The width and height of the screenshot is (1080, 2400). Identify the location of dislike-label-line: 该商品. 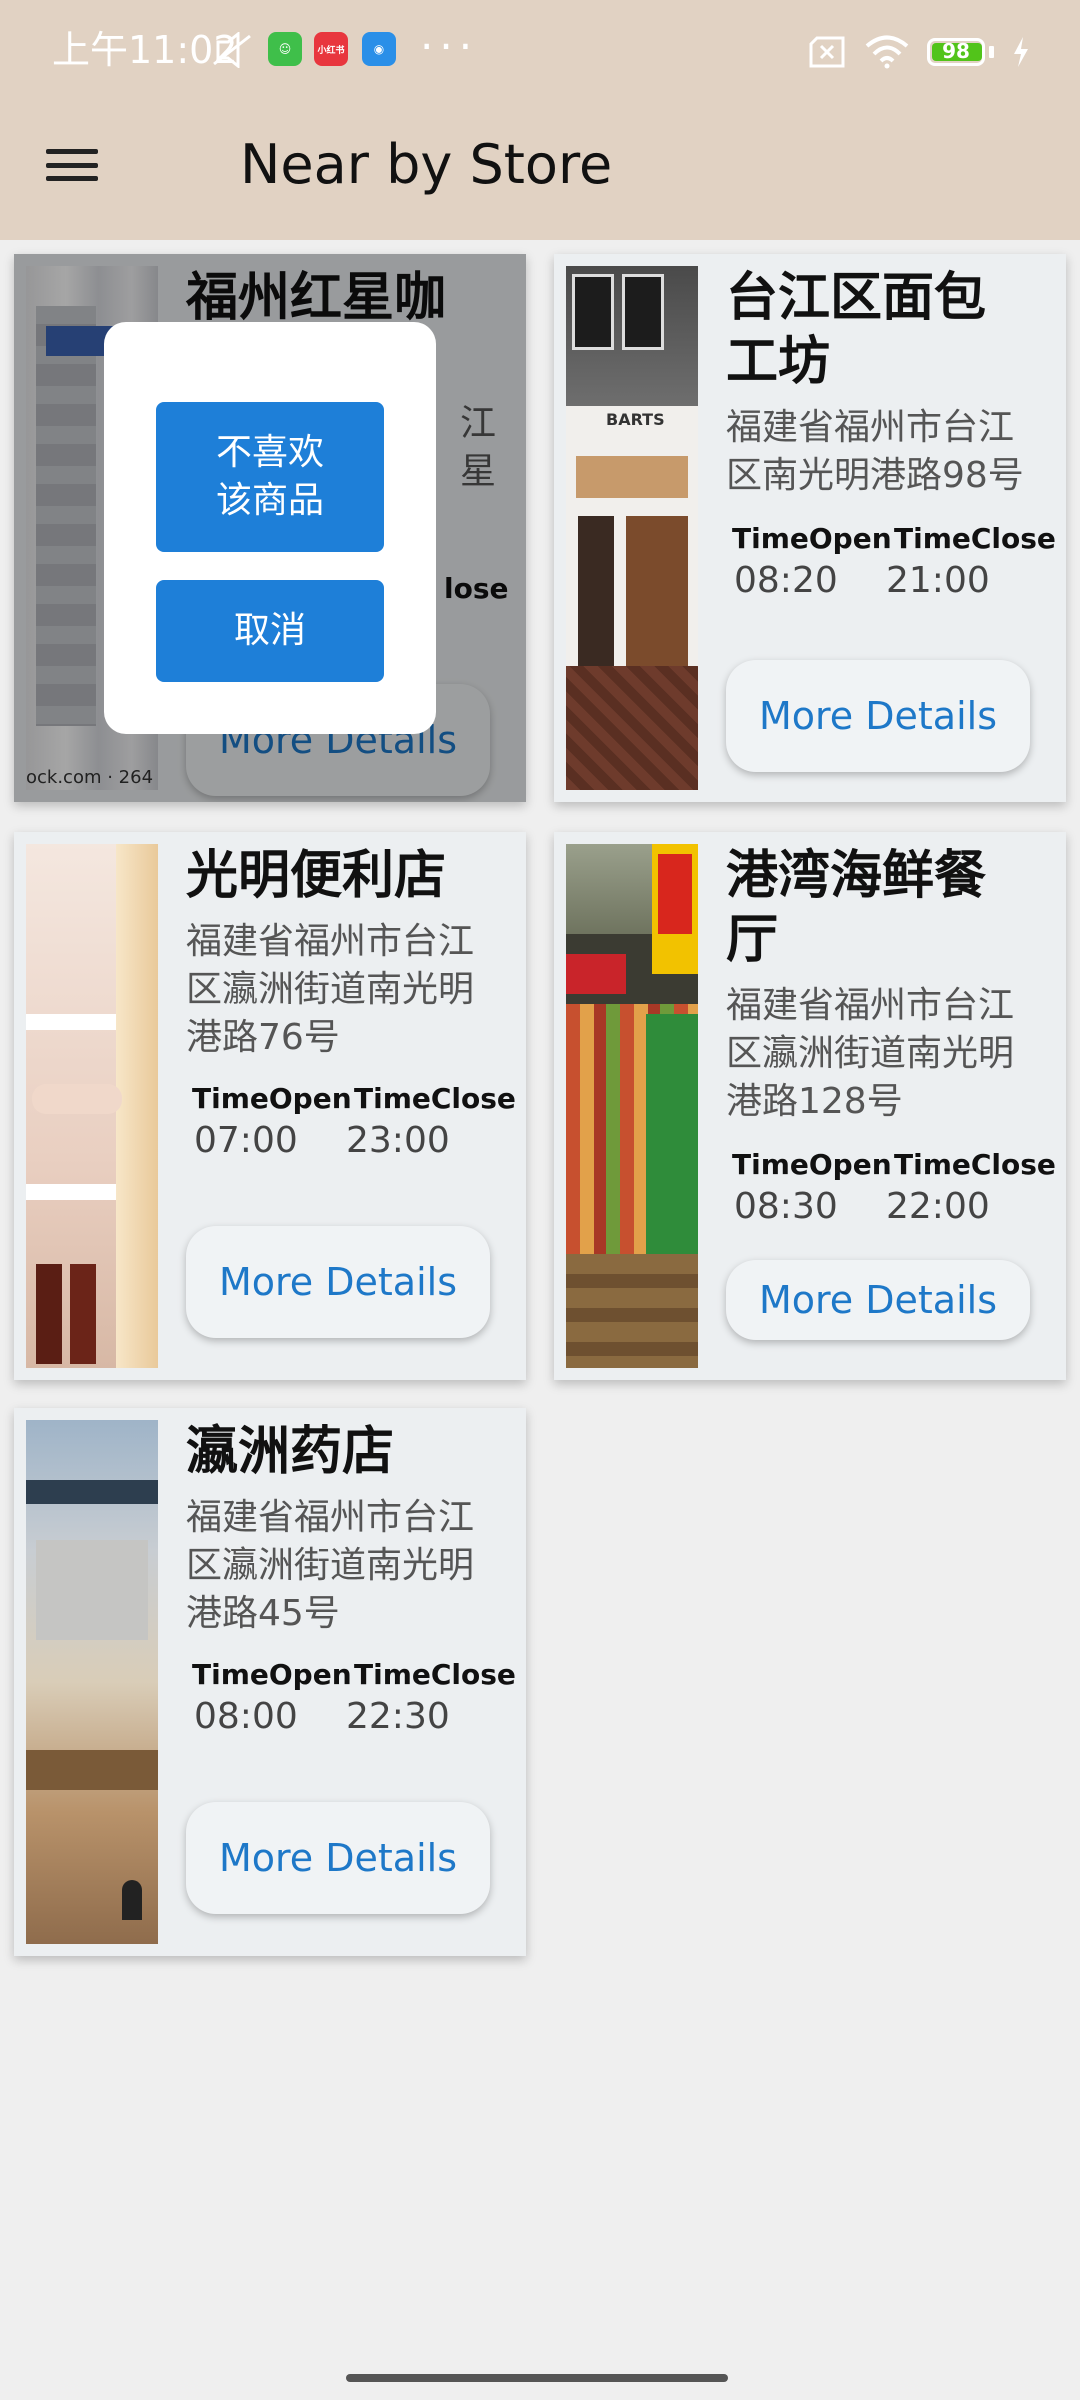
(269, 500).